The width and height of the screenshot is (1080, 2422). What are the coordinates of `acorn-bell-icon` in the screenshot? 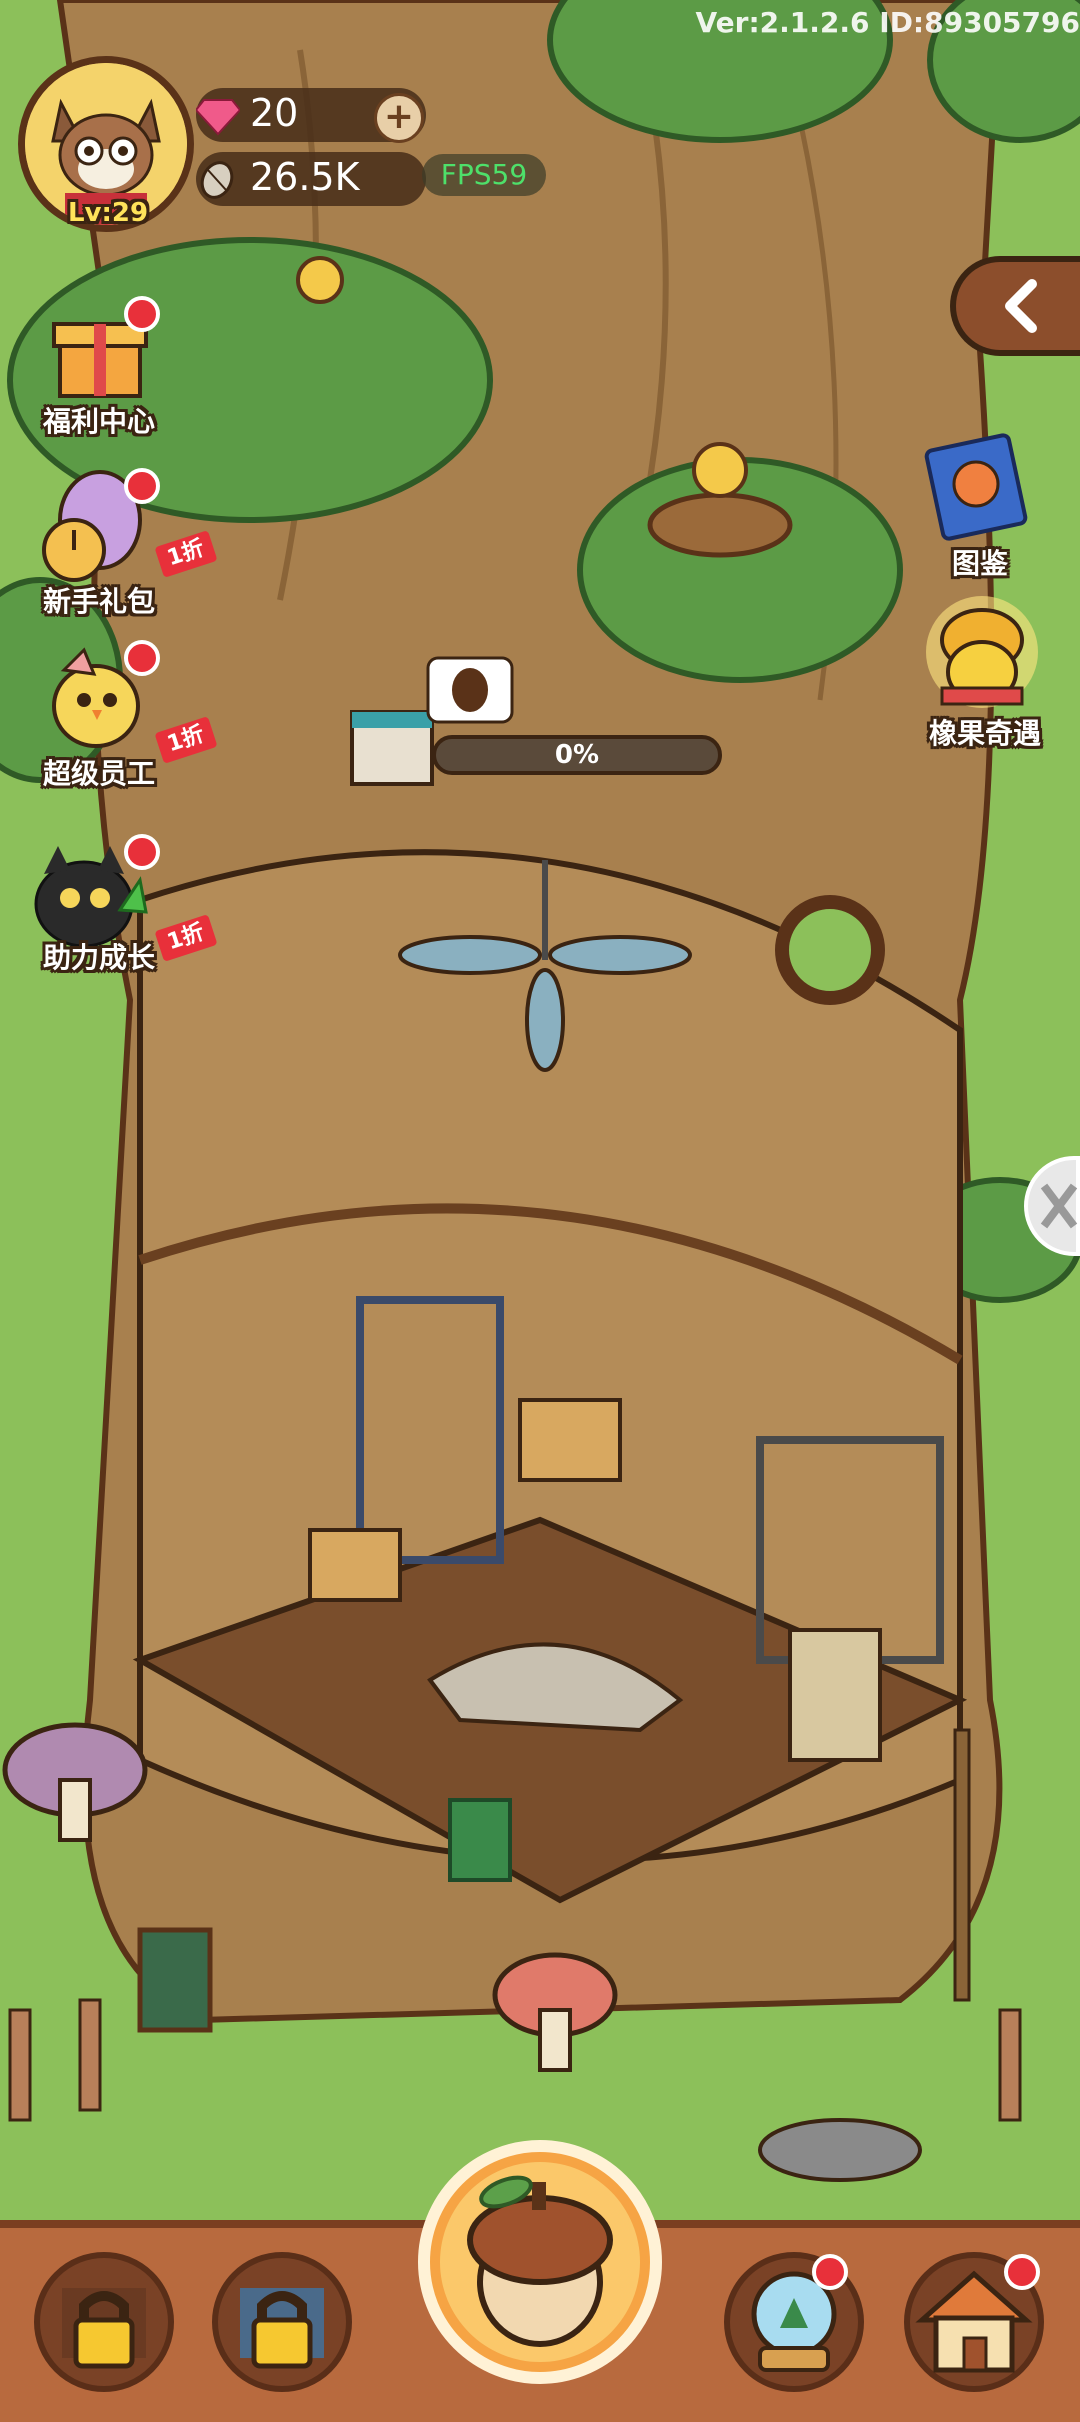 It's located at (982, 652).